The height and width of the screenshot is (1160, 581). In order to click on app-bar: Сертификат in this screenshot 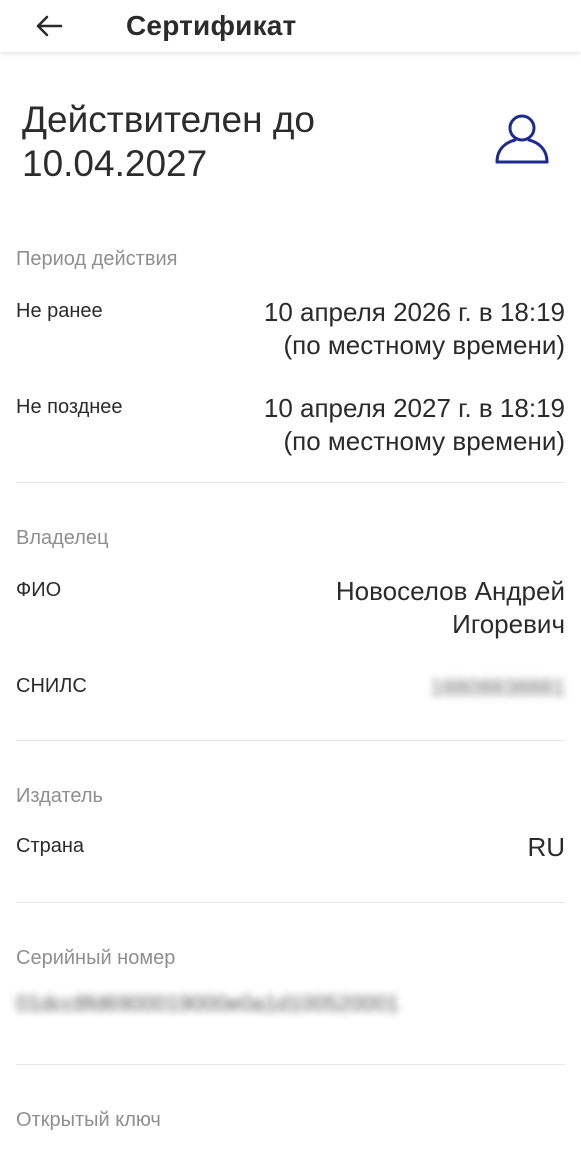, I will do `click(290, 26)`.